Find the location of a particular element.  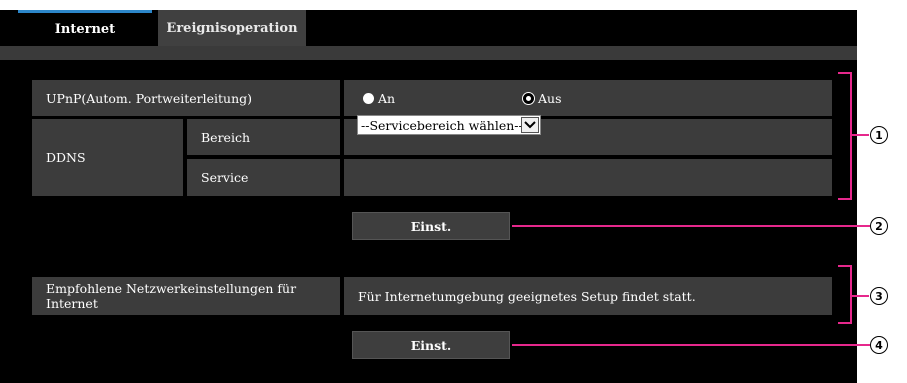

upnp-label: UPnP(Autom. Portweiterleitung) is located at coordinates (186, 98).